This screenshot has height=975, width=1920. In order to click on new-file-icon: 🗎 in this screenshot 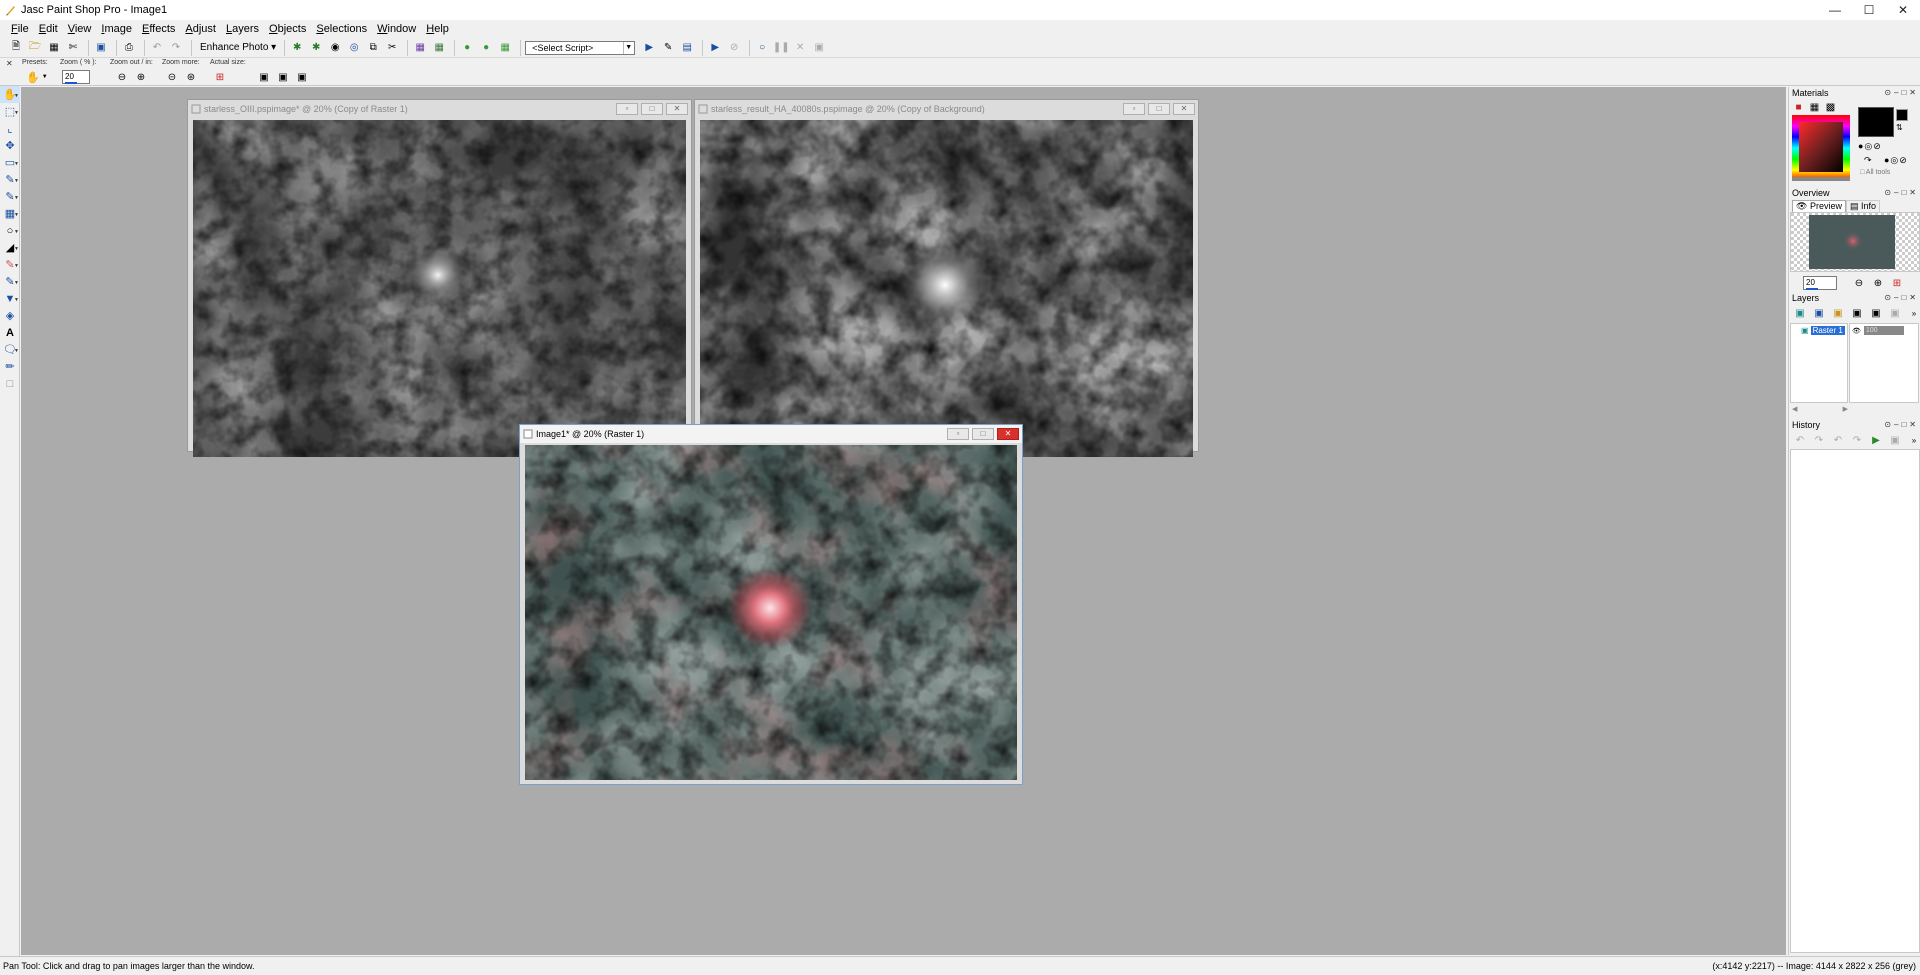, I will do `click(16, 48)`.